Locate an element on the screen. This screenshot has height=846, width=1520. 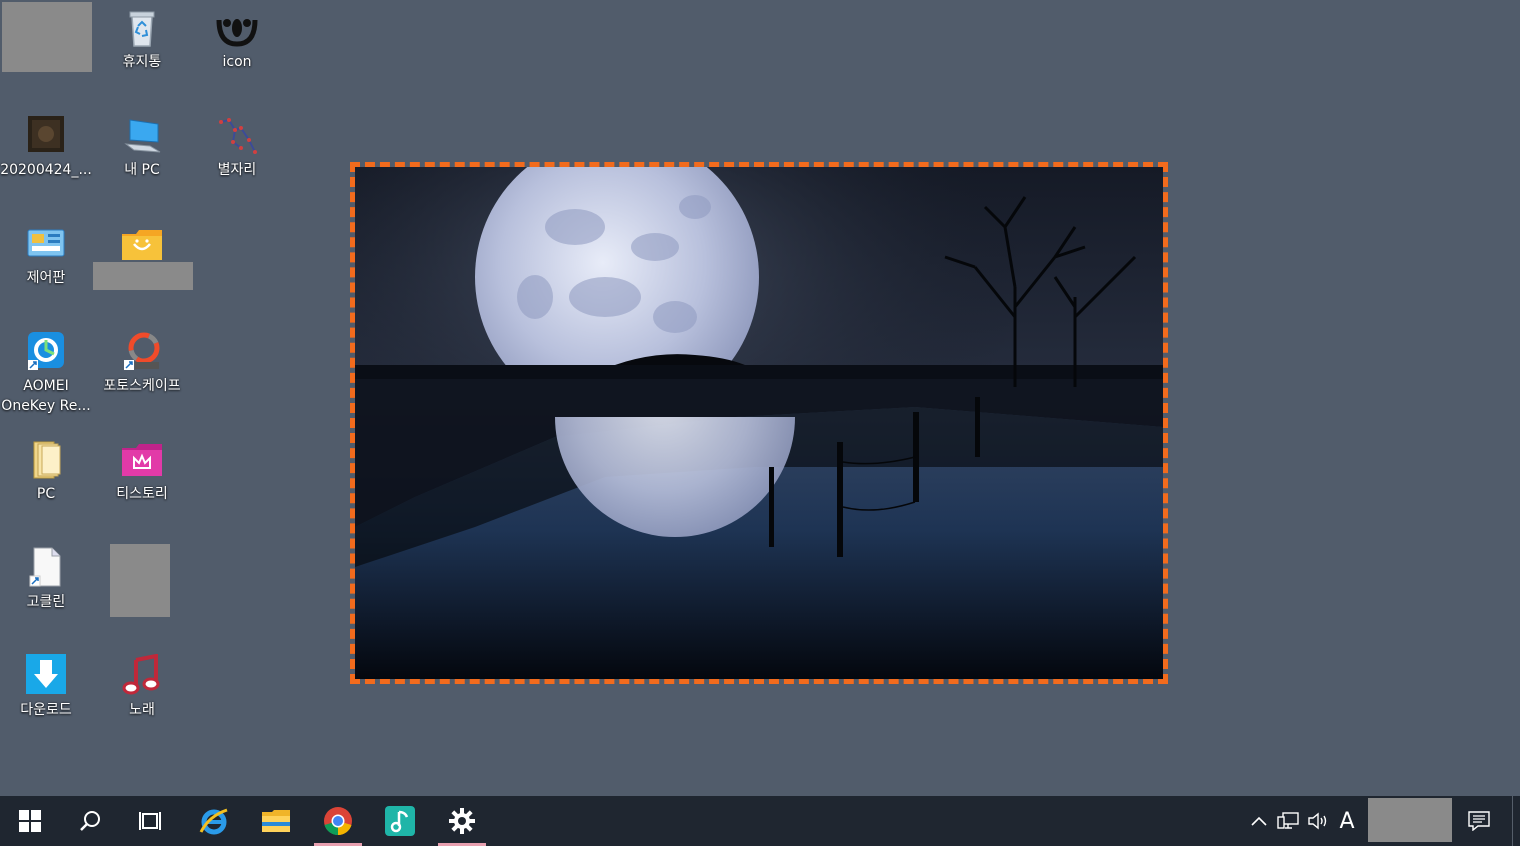
internet-explorer-icon is located at coordinates (213, 821).